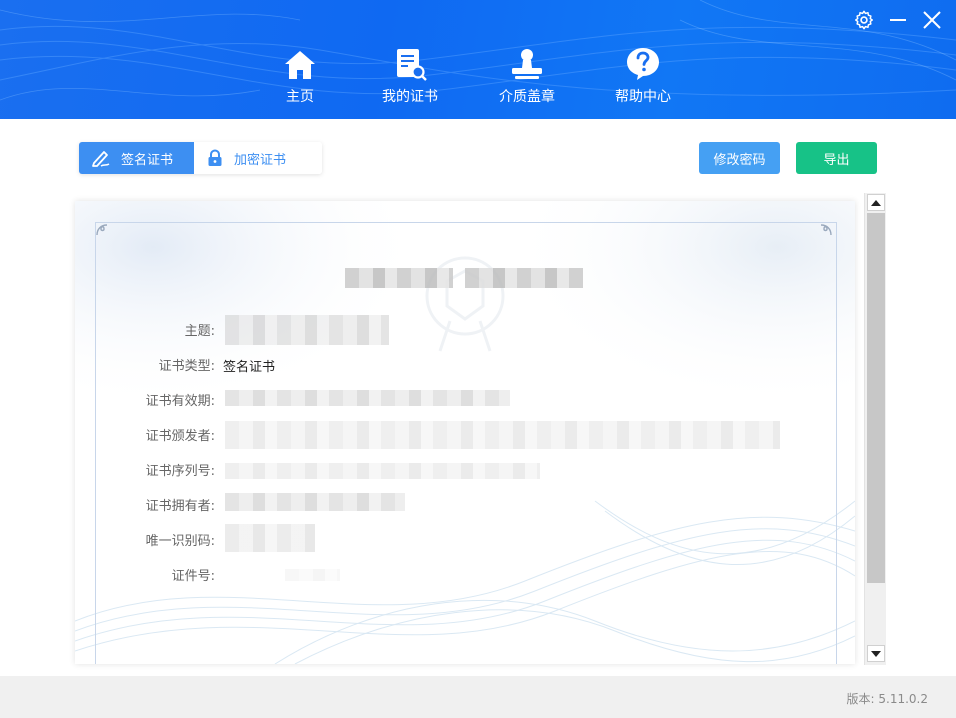  Describe the element at coordinates (367, 398) in the screenshot. I see `field-value-validity-redacted` at that location.